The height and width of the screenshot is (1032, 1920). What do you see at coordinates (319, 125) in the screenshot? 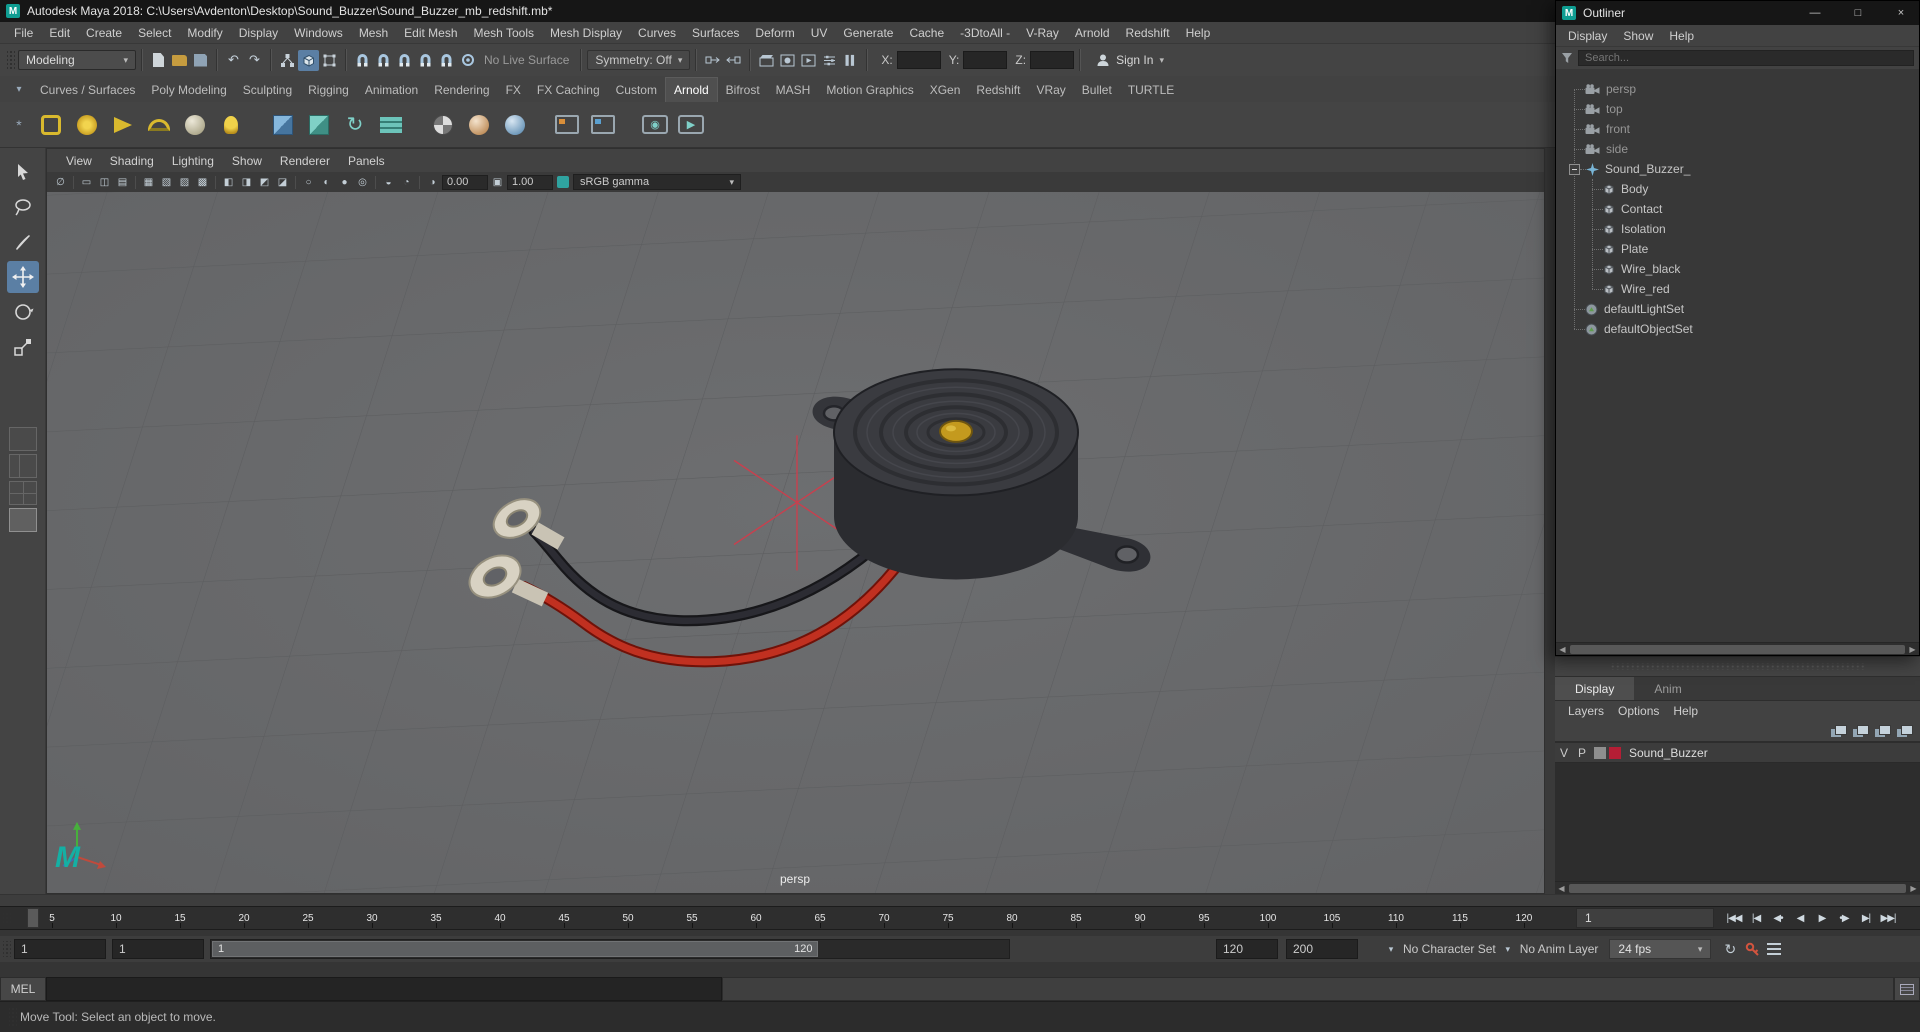
I see `arnold-volume-button` at bounding box center [319, 125].